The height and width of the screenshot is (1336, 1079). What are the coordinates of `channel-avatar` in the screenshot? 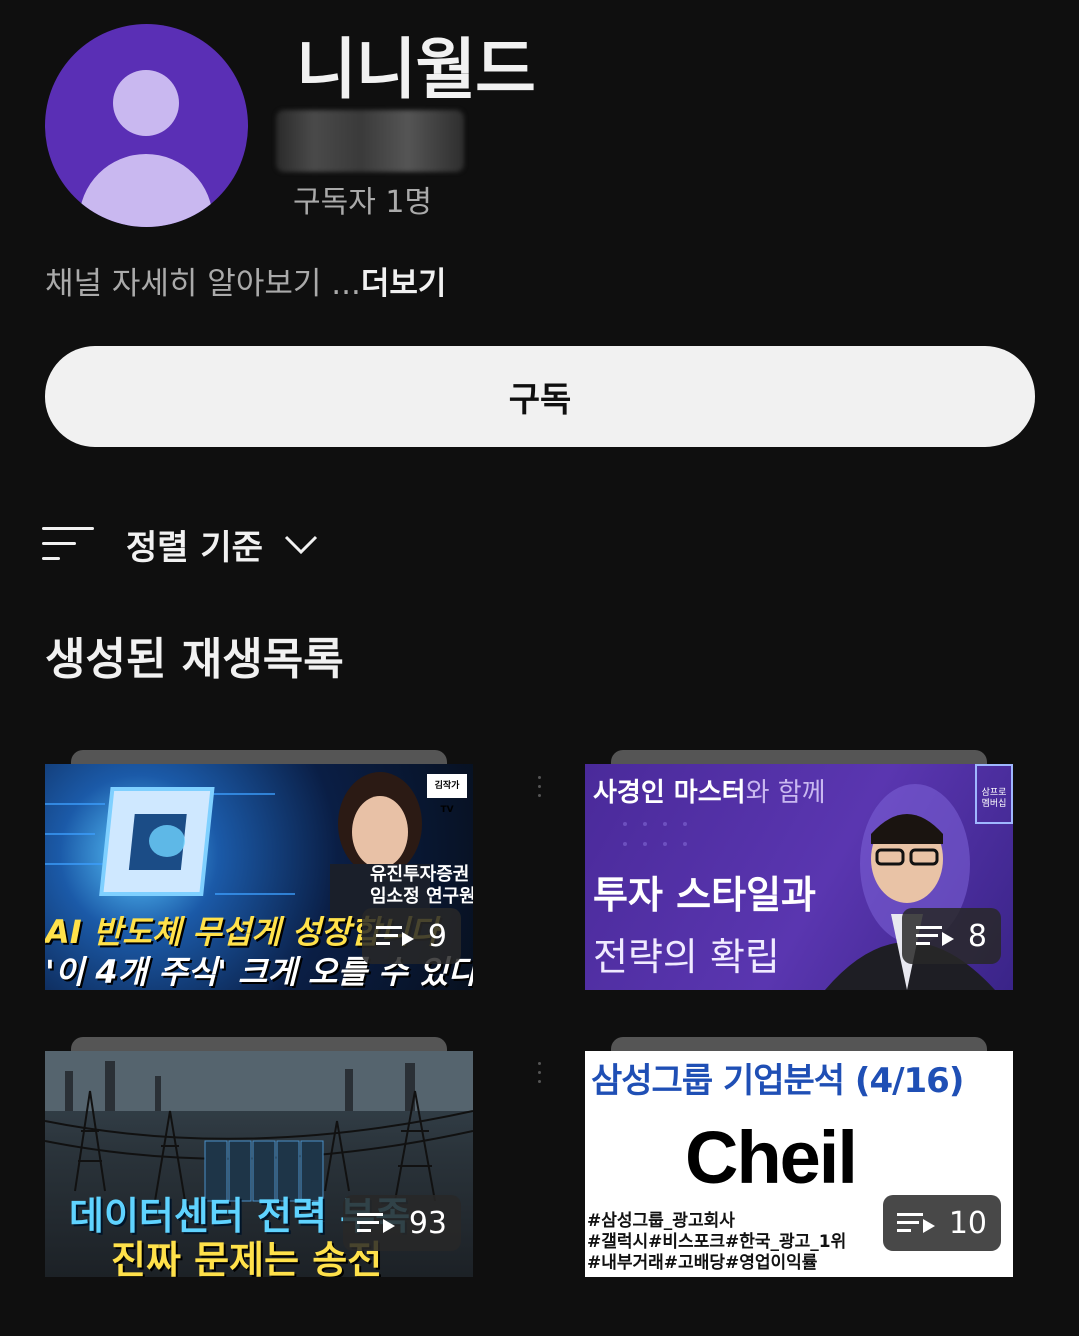 It's located at (146, 125).